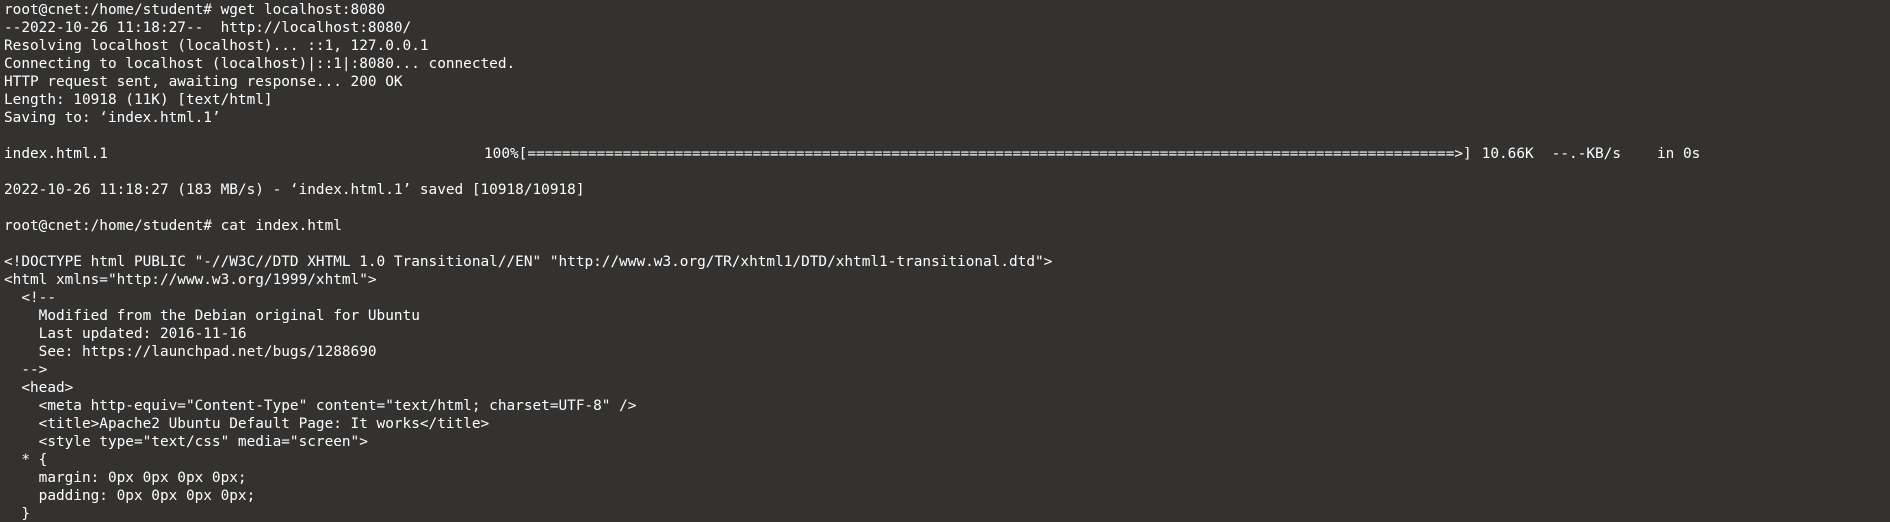  I want to click on cat-output-line: <!--, so click(30, 298).